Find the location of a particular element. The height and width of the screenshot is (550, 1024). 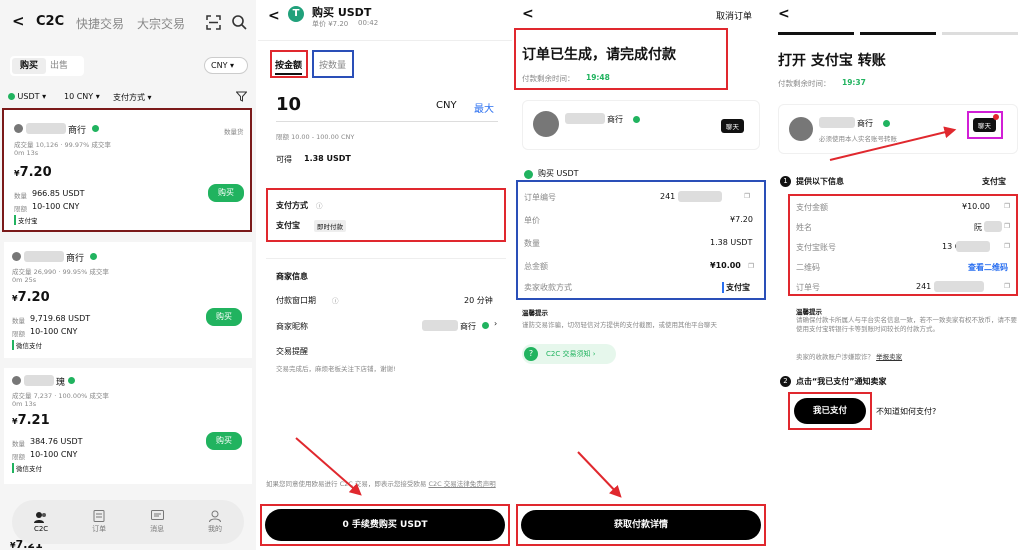

arrow-to-details-button is located at coordinates (599, 474).